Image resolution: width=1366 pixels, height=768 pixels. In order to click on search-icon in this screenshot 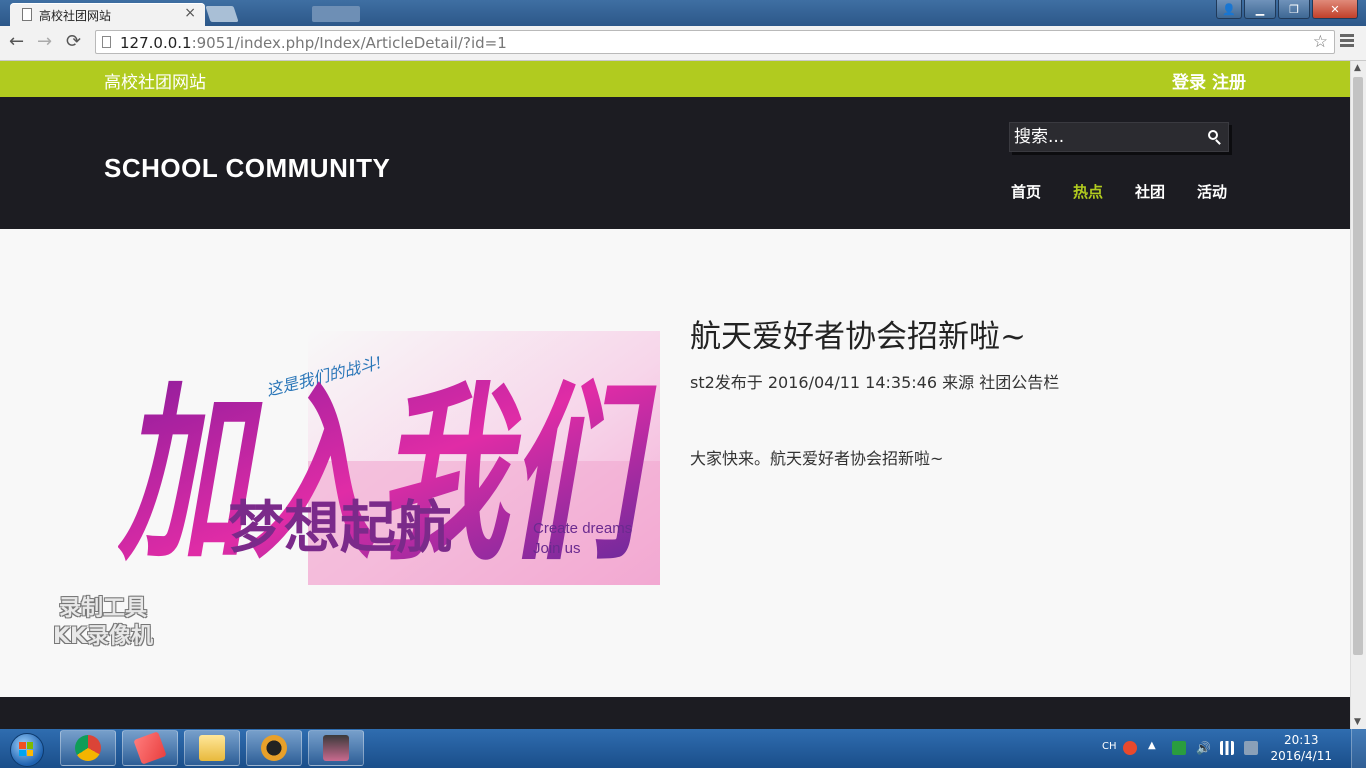, I will do `click(1213, 135)`.